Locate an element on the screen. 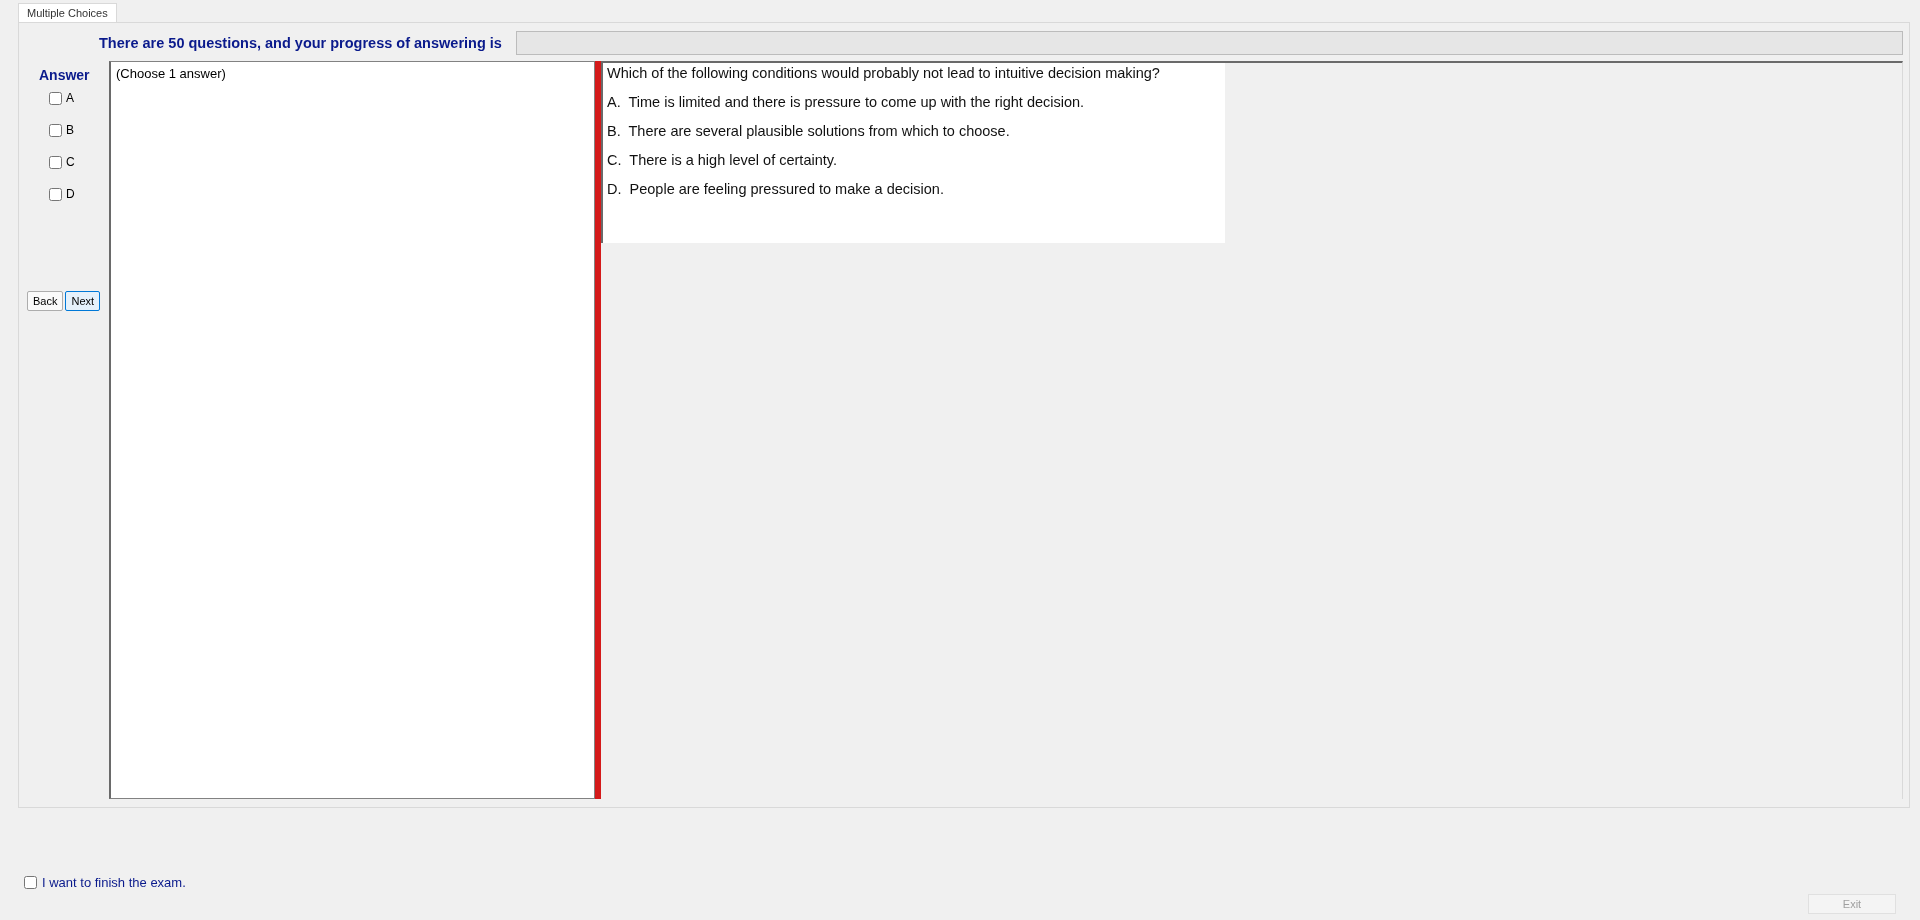 Image resolution: width=1920 pixels, height=920 pixels. checkbox-label: D is located at coordinates (70, 194).